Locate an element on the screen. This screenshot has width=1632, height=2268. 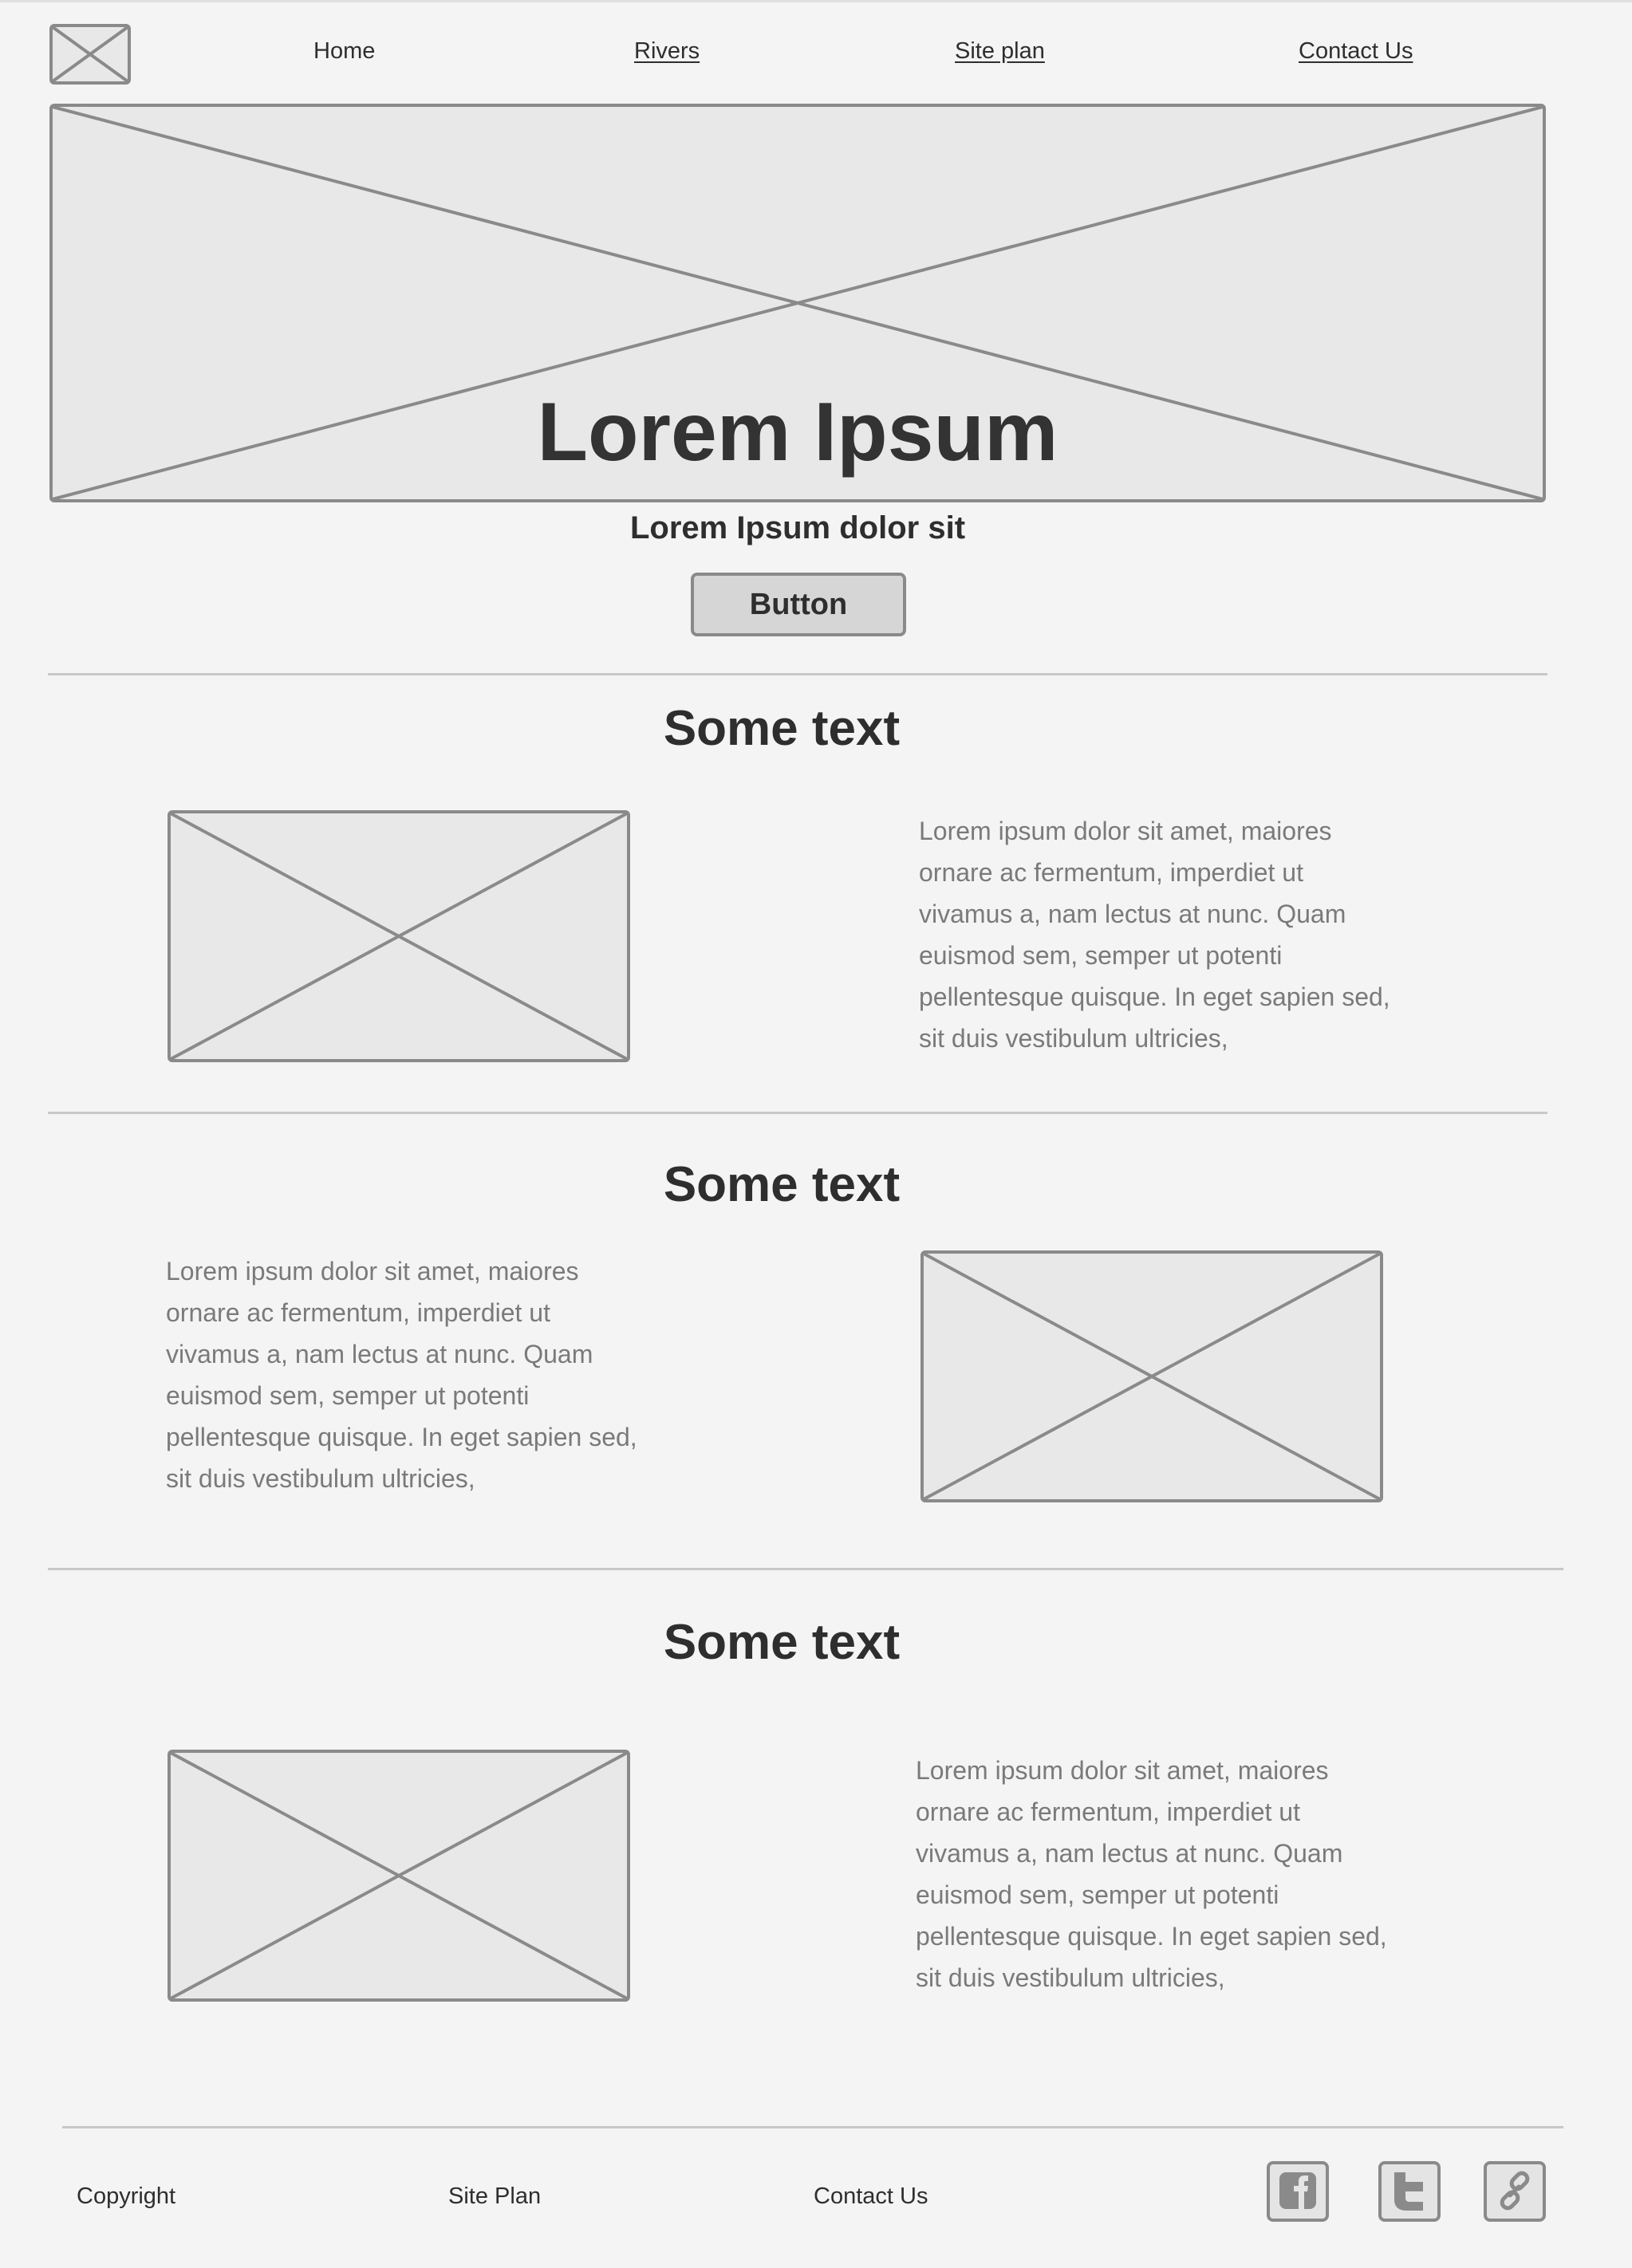
link-icon is located at coordinates (1515, 2191).